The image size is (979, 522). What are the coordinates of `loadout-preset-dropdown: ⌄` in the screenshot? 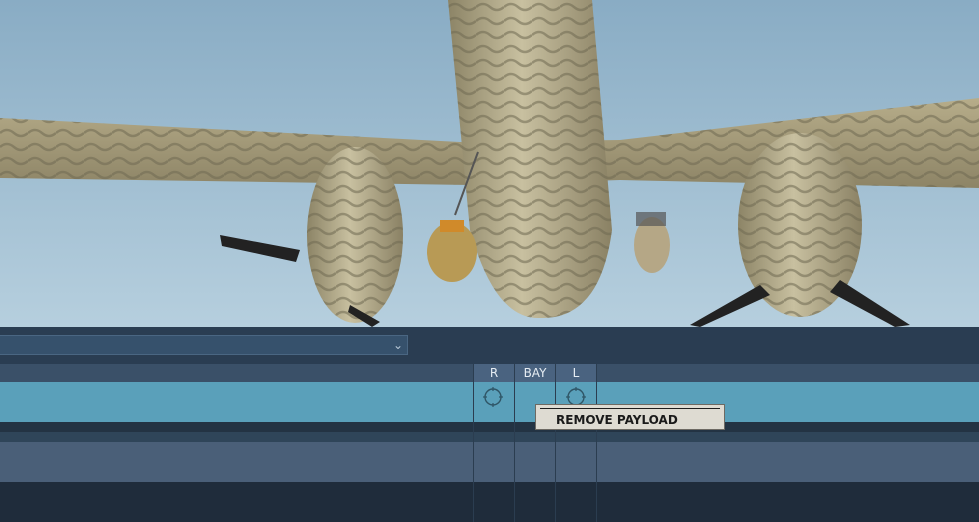 It's located at (204, 345).